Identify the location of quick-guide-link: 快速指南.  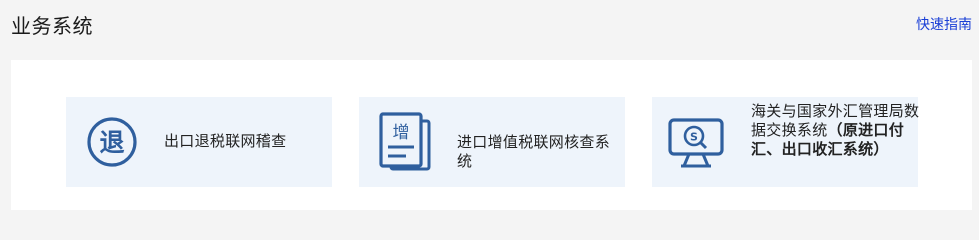
(944, 25).